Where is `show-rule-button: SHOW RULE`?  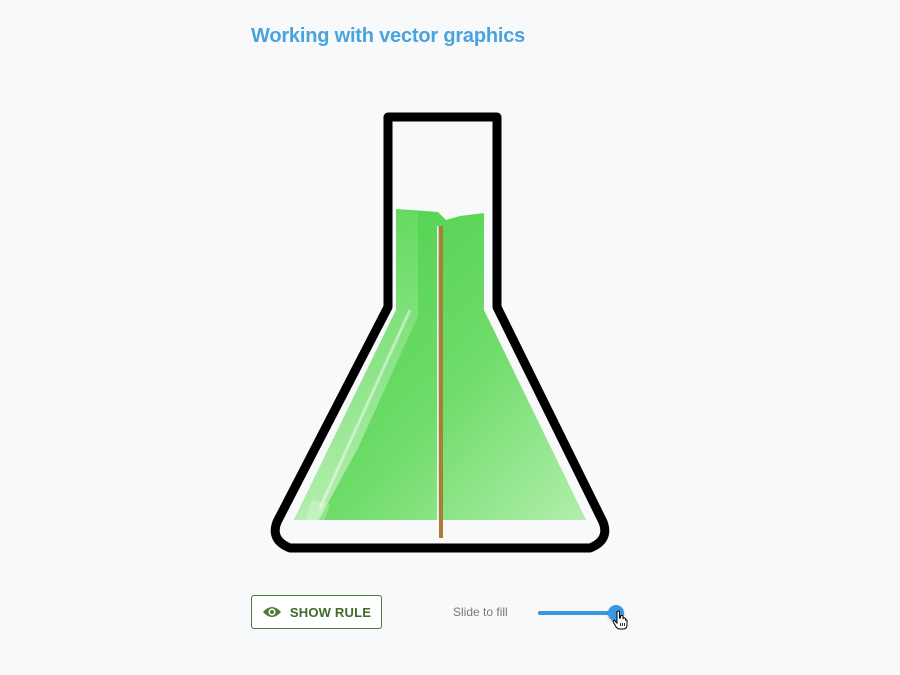
show-rule-button: SHOW RULE is located at coordinates (316, 612).